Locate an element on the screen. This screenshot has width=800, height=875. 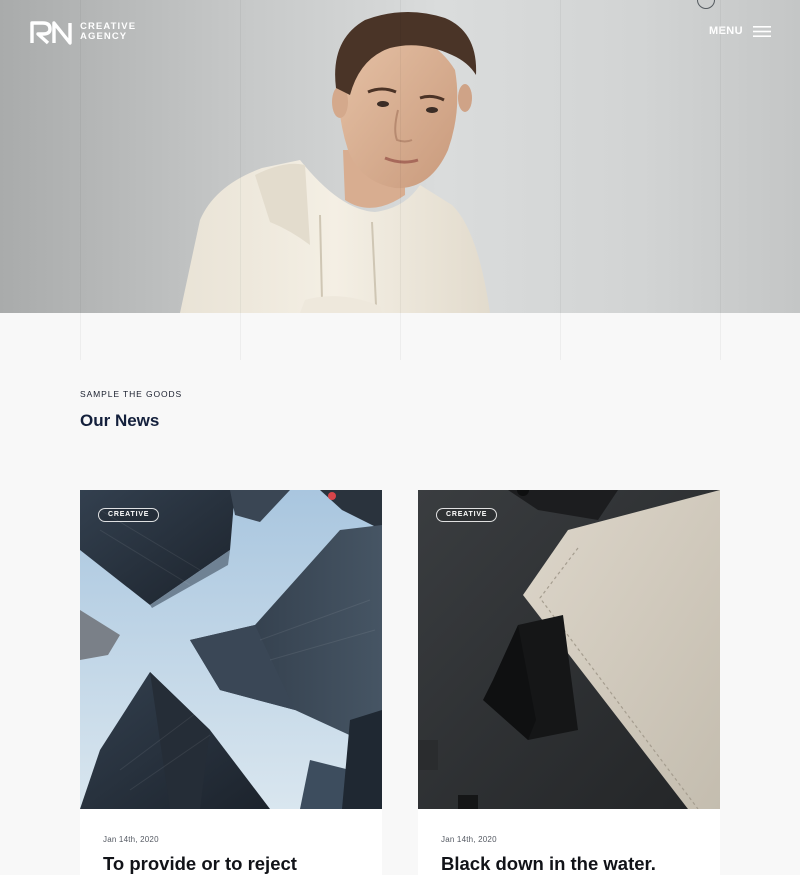
skyscrapers-image is located at coordinates (231, 649).